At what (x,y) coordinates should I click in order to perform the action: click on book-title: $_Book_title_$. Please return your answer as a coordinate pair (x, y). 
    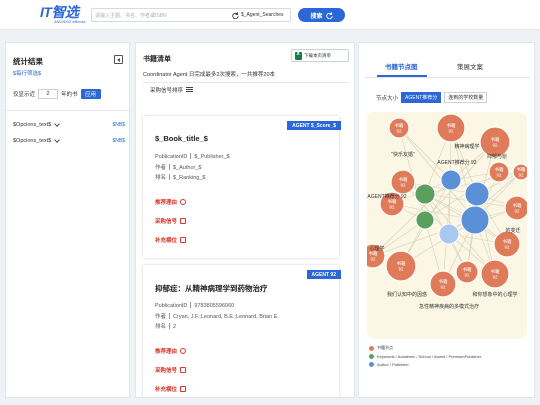
    Looking at the image, I should click on (181, 138).